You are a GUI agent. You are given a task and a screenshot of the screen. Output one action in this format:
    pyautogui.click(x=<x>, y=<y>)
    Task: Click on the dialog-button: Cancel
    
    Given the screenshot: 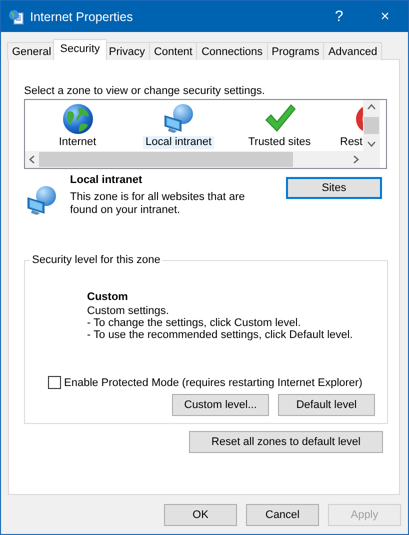 What is the action you would take?
    pyautogui.click(x=282, y=515)
    